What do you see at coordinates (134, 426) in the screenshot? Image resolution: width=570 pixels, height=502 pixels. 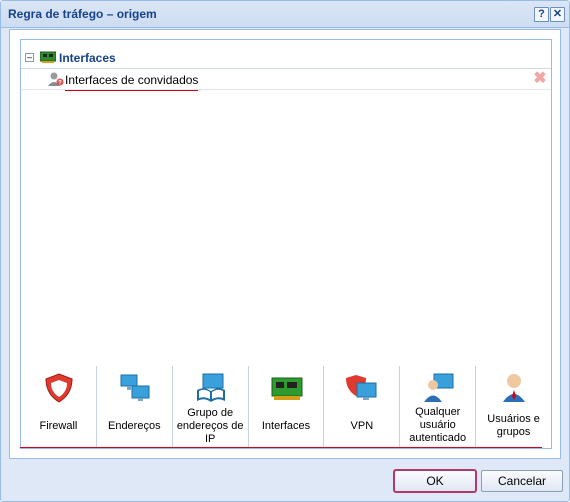 I see `palette-label: Endereços` at bounding box center [134, 426].